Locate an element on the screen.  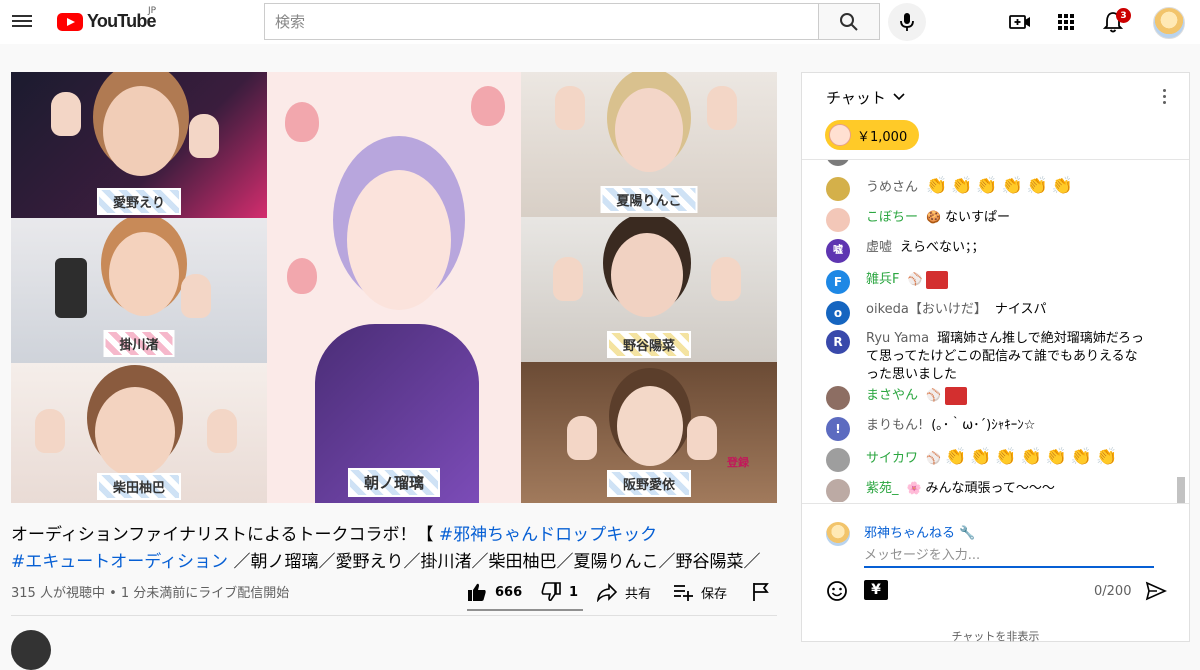
clap-emoji-row: 👏 👏 👏 👏 👏 👏 👏 is located at coordinates (1031, 457).